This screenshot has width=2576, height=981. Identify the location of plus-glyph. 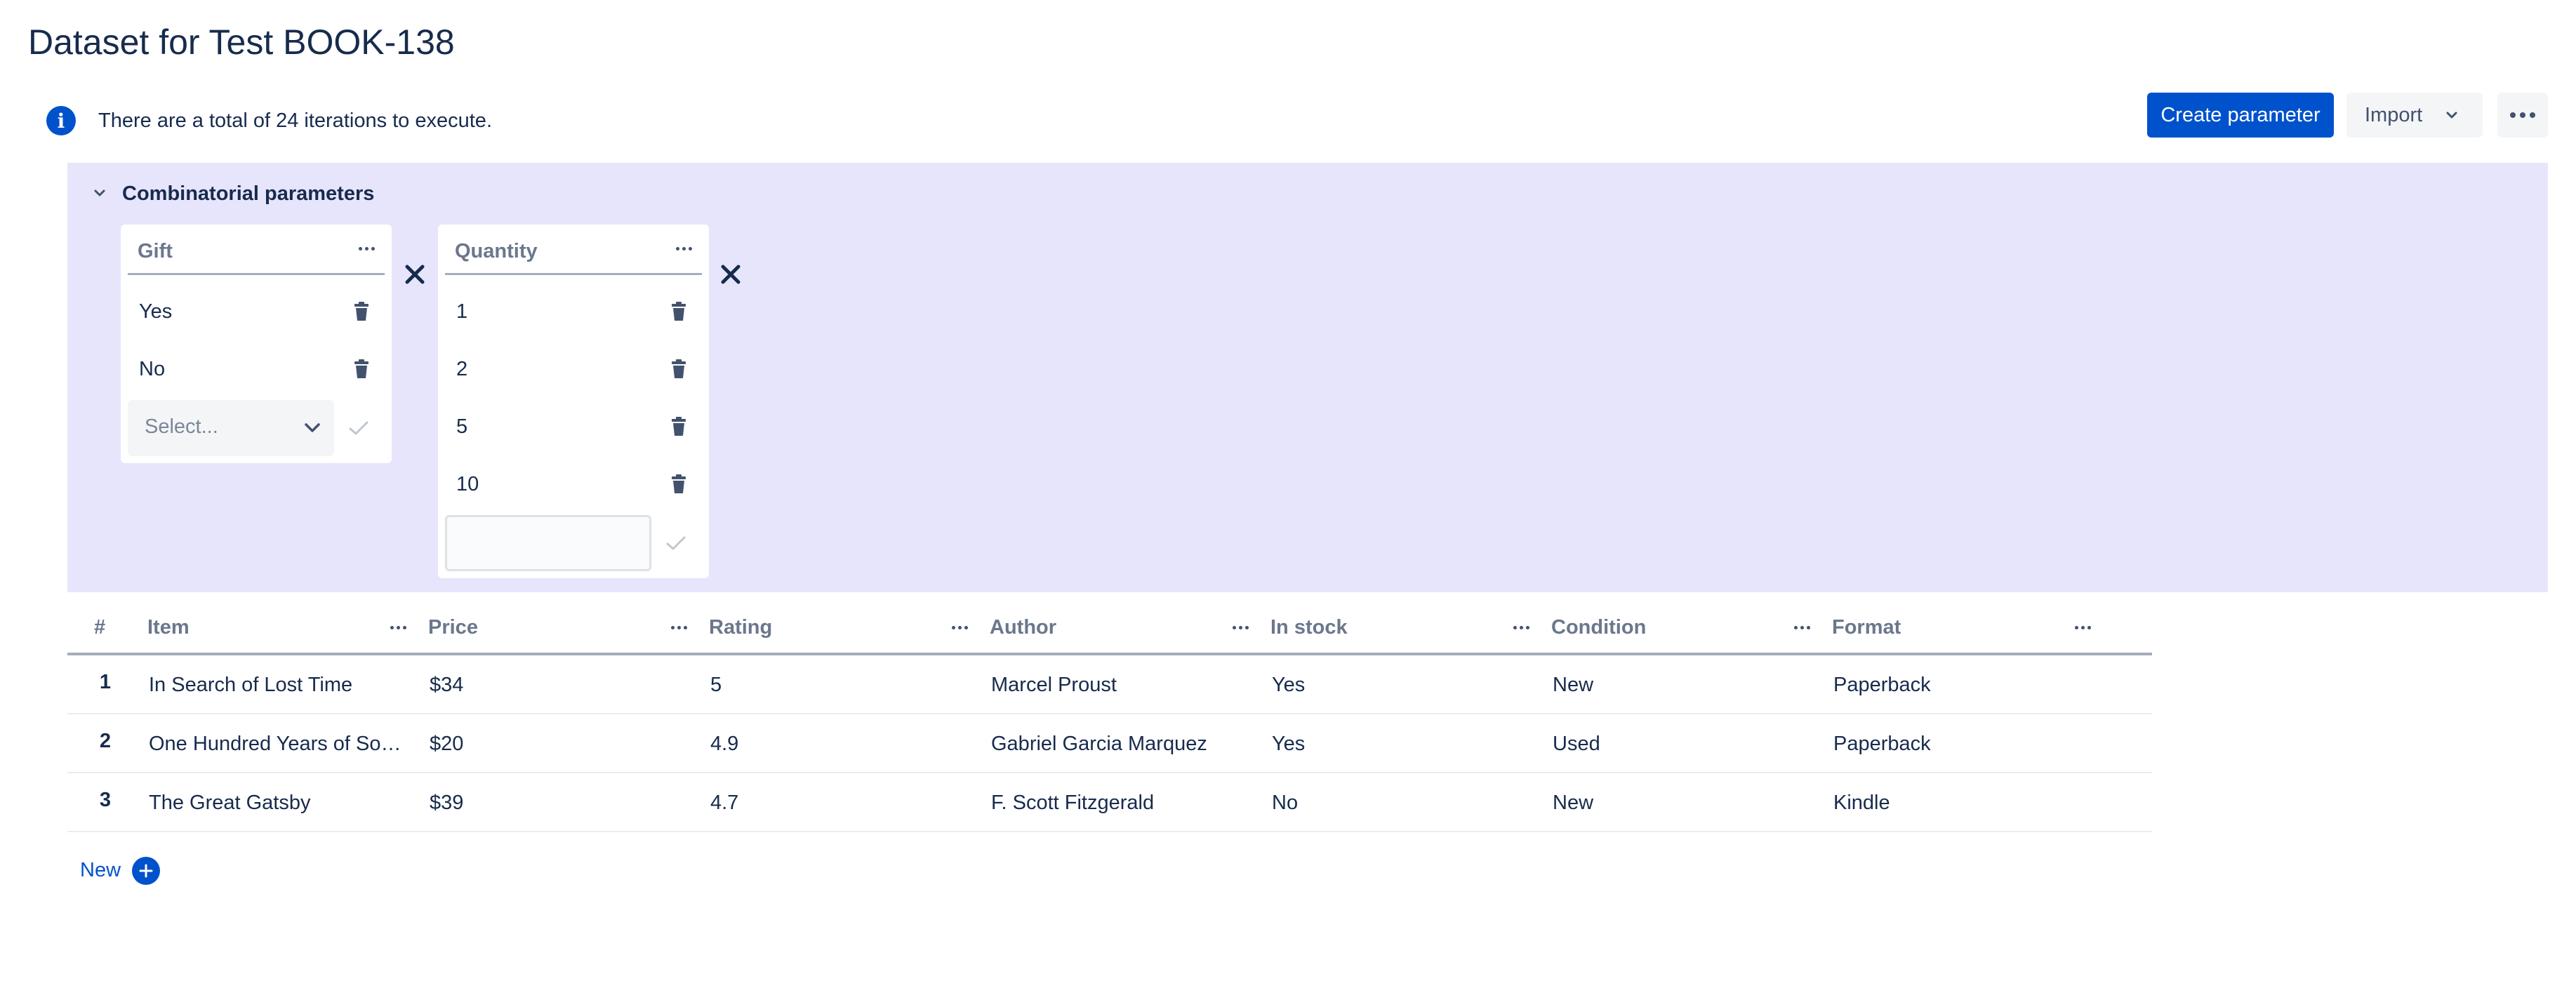
(146, 871).